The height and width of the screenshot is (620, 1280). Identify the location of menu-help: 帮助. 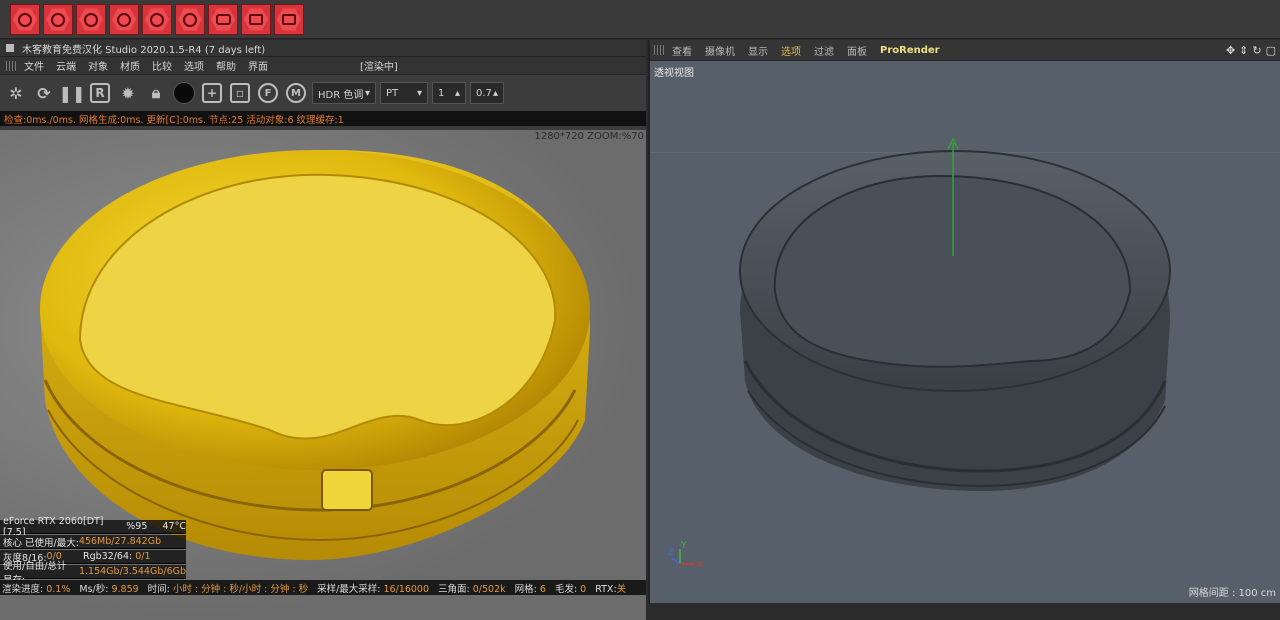
(226, 65).